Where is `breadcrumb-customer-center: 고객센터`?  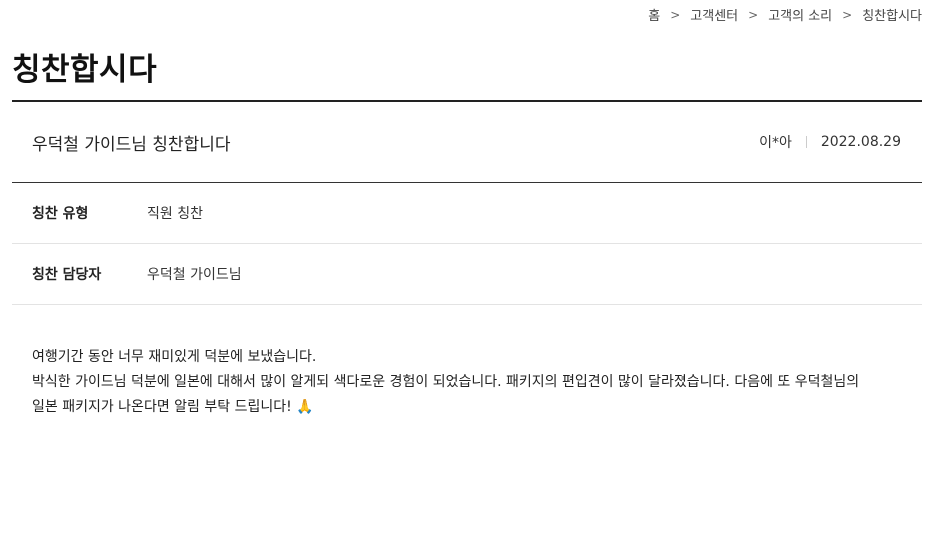
breadcrumb-customer-center: 고객센터 is located at coordinates (714, 14).